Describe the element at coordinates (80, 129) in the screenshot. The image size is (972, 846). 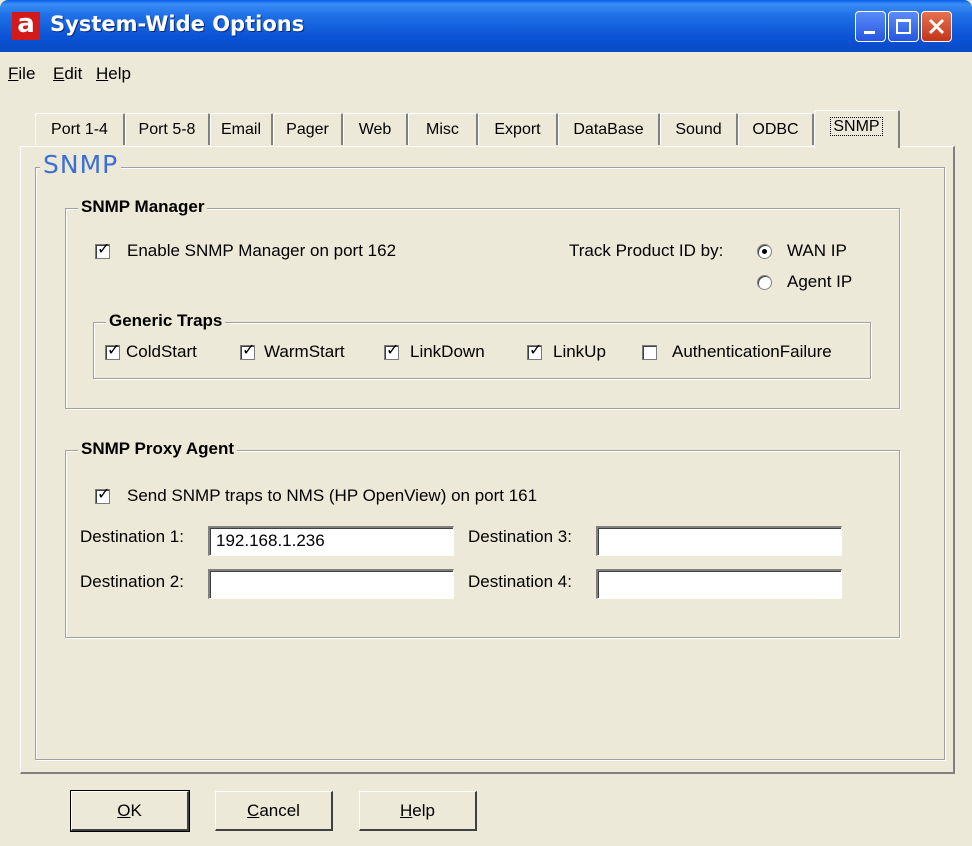
I see `tab-port-1-4: Port 1-4` at that location.